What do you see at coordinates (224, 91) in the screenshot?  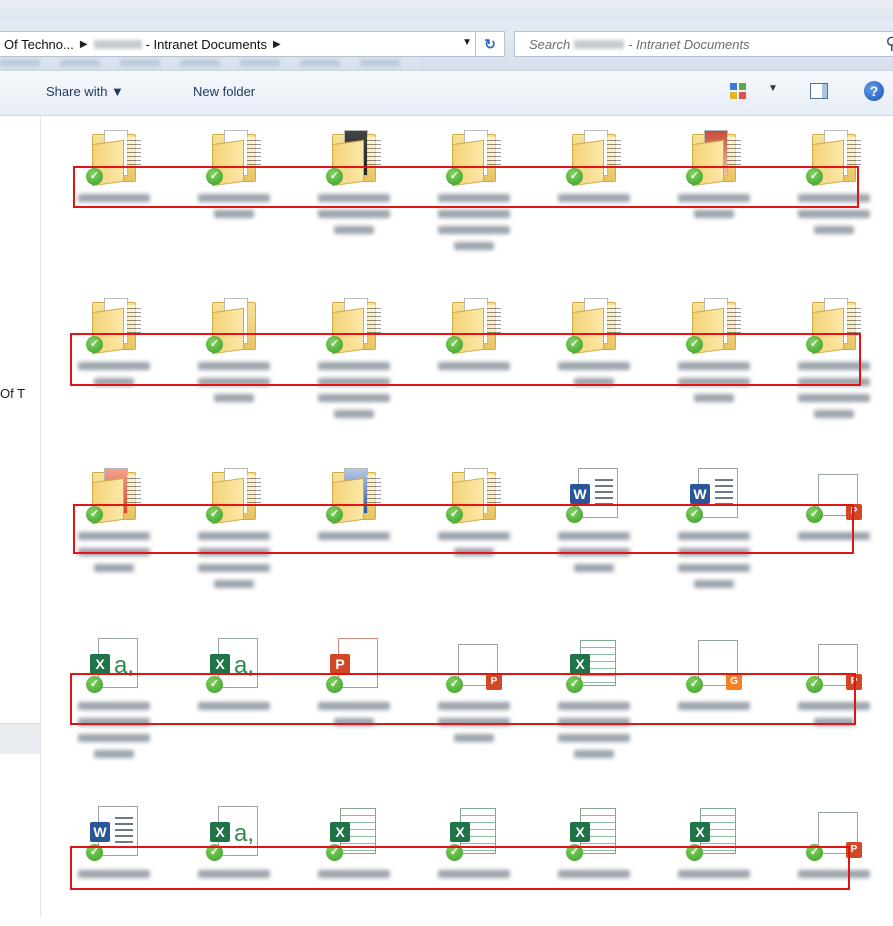 I see `new-folder-button: New folder` at bounding box center [224, 91].